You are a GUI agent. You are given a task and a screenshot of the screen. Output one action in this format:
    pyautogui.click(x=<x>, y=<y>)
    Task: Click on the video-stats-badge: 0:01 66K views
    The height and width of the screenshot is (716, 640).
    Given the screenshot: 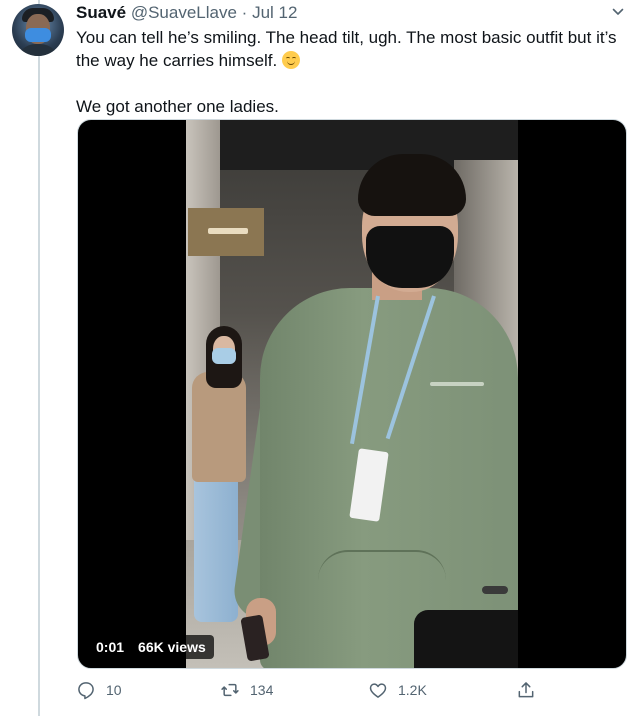 What is the action you would take?
    pyautogui.click(x=151, y=647)
    